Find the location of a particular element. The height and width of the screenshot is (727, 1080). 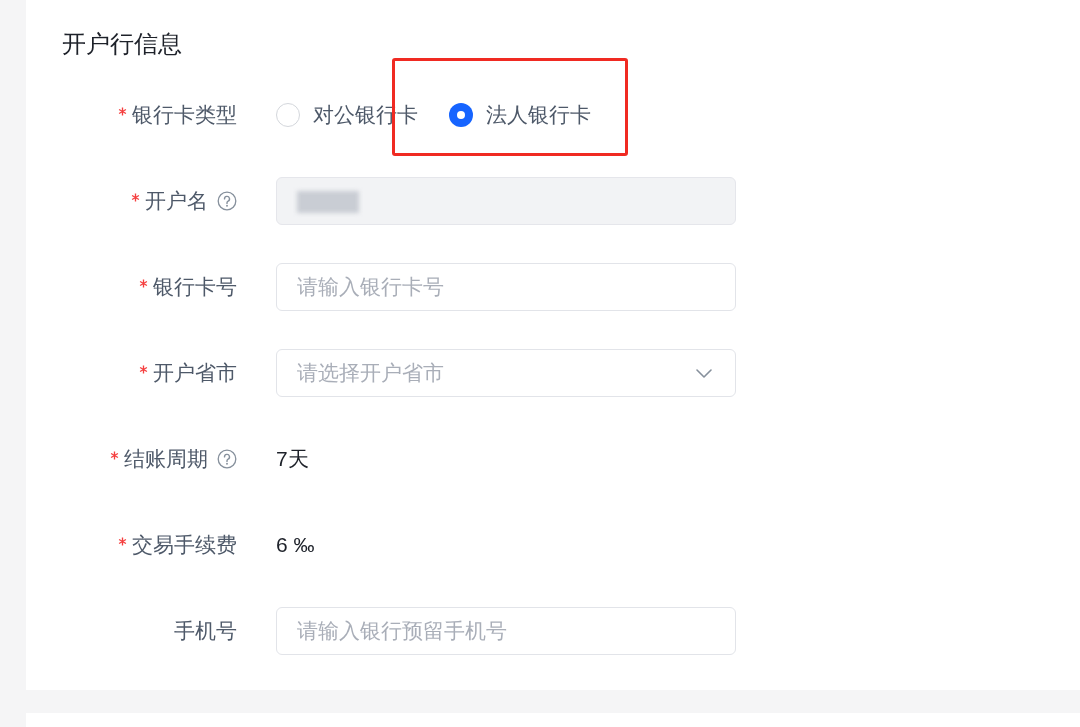

text-input: 请输入银行卡号 is located at coordinates (506, 287).